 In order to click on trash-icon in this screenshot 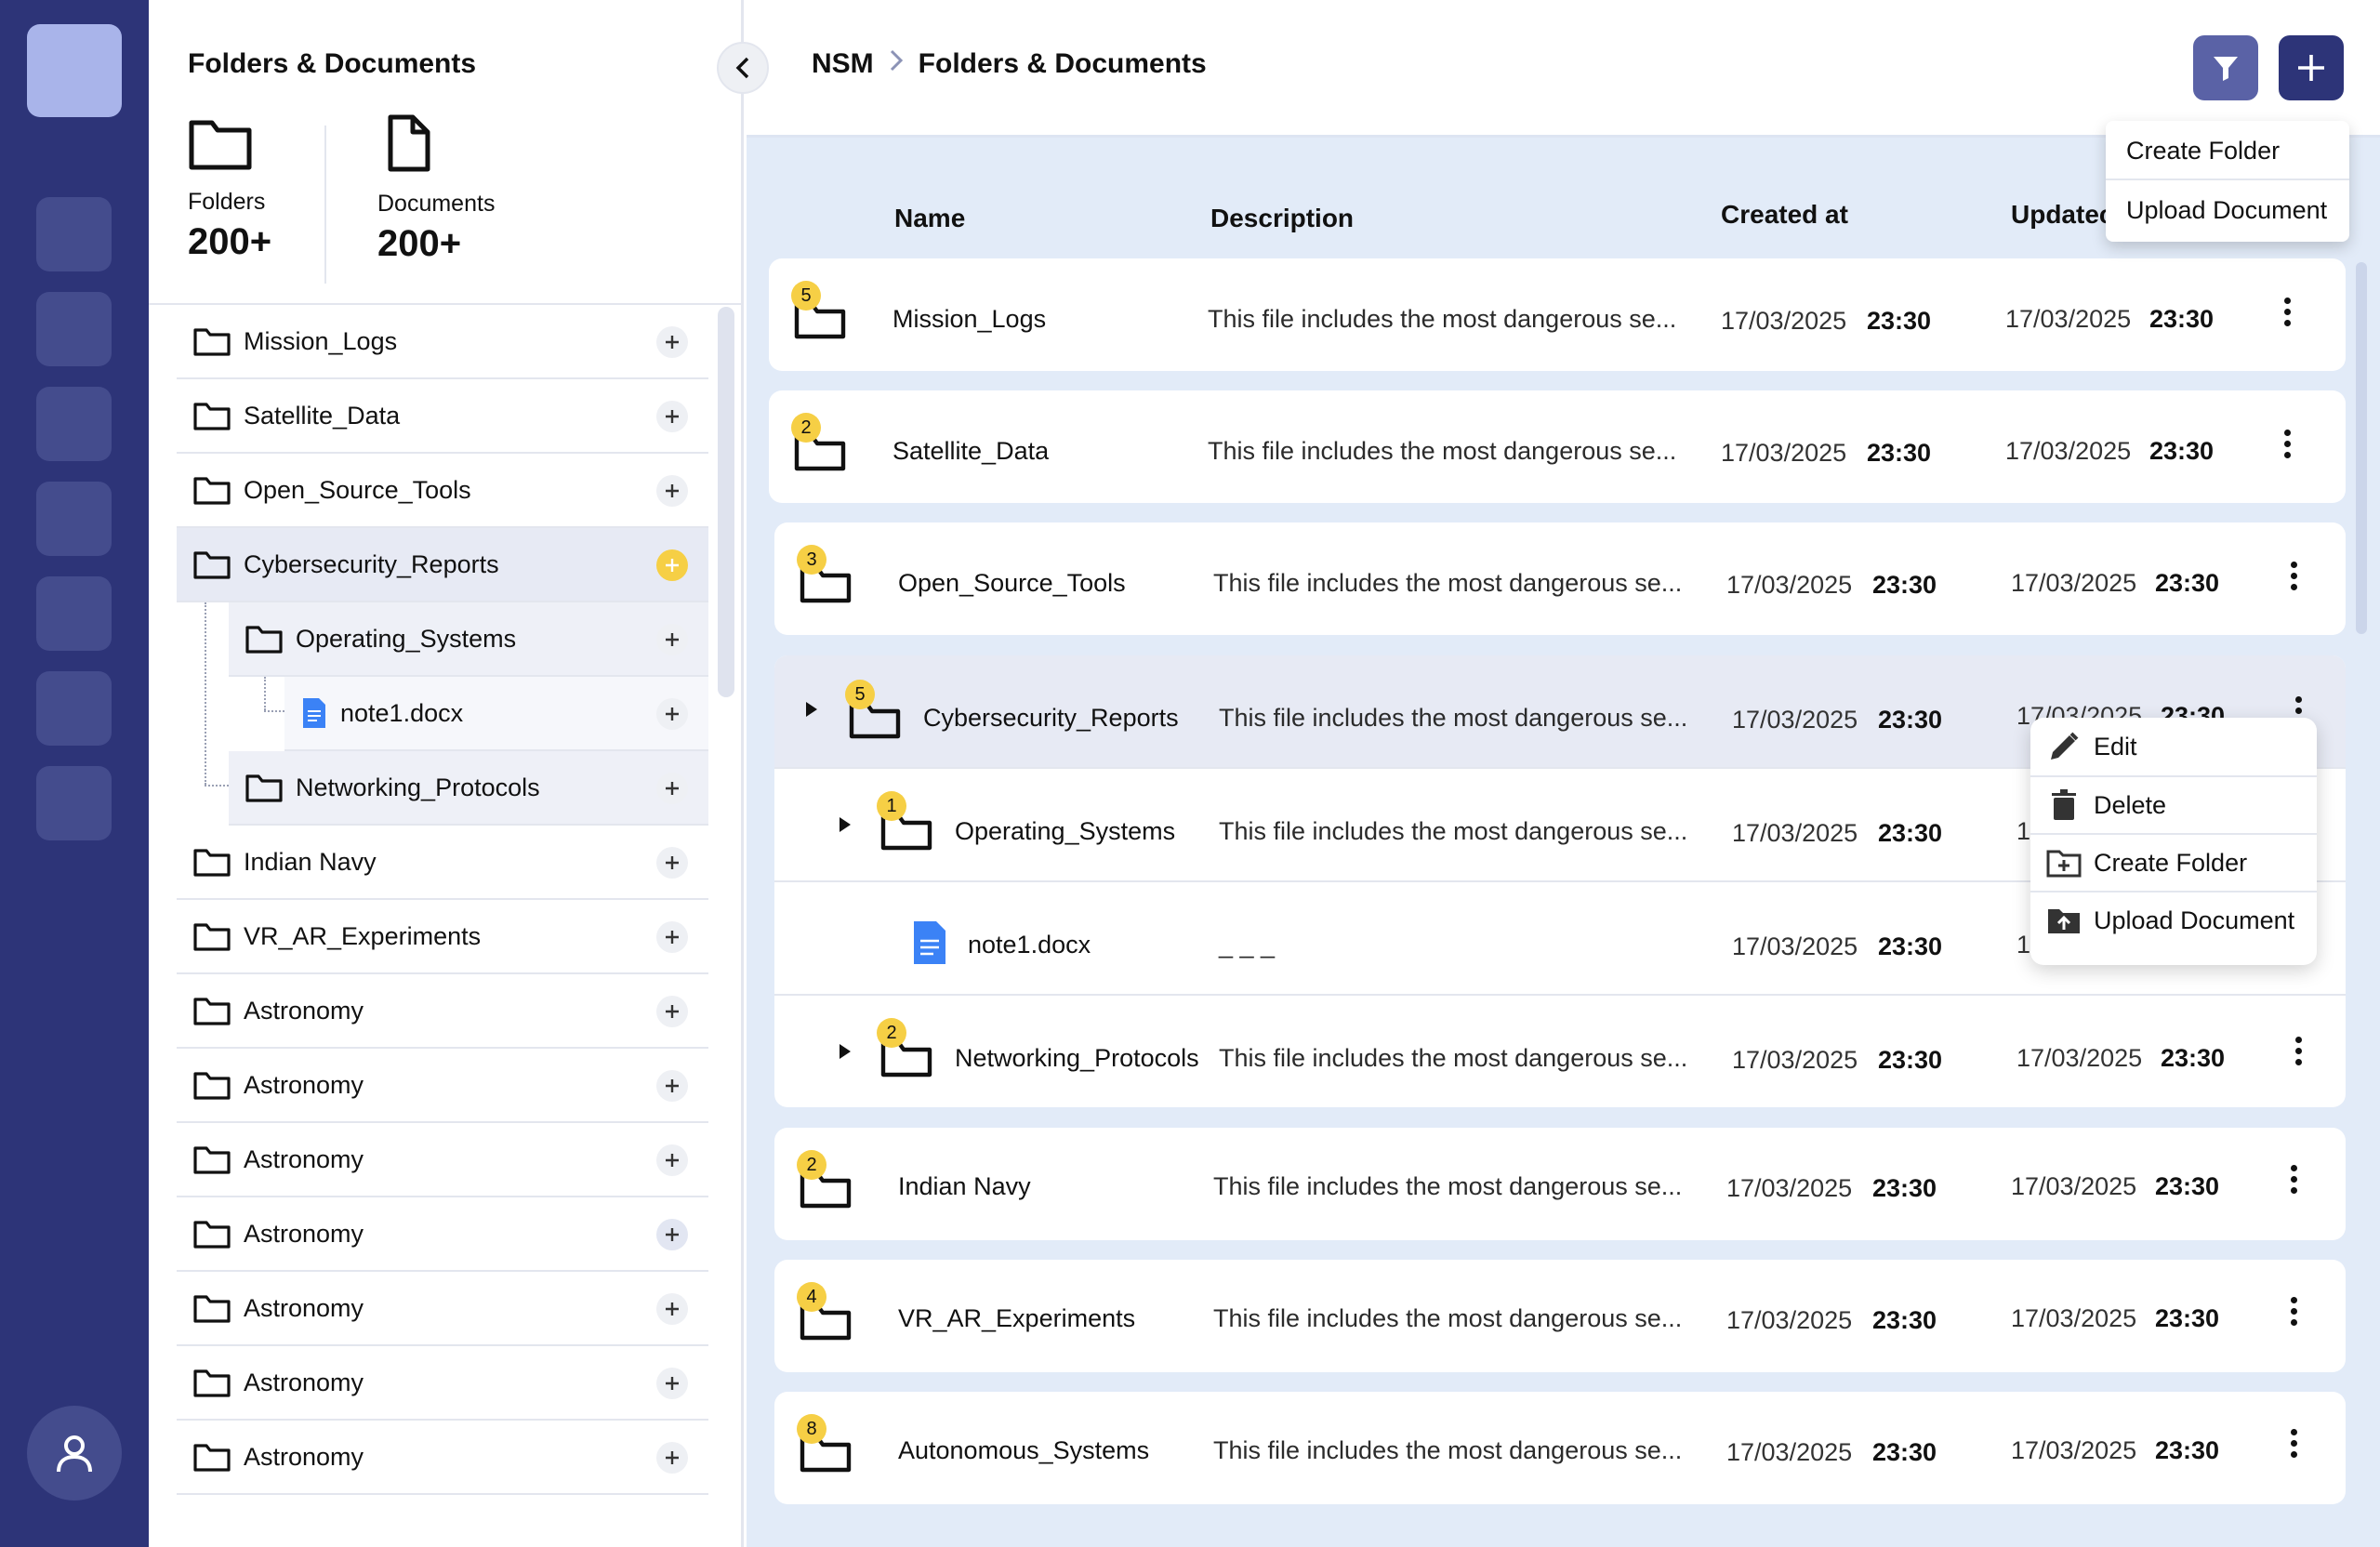, I will do `click(2064, 804)`.